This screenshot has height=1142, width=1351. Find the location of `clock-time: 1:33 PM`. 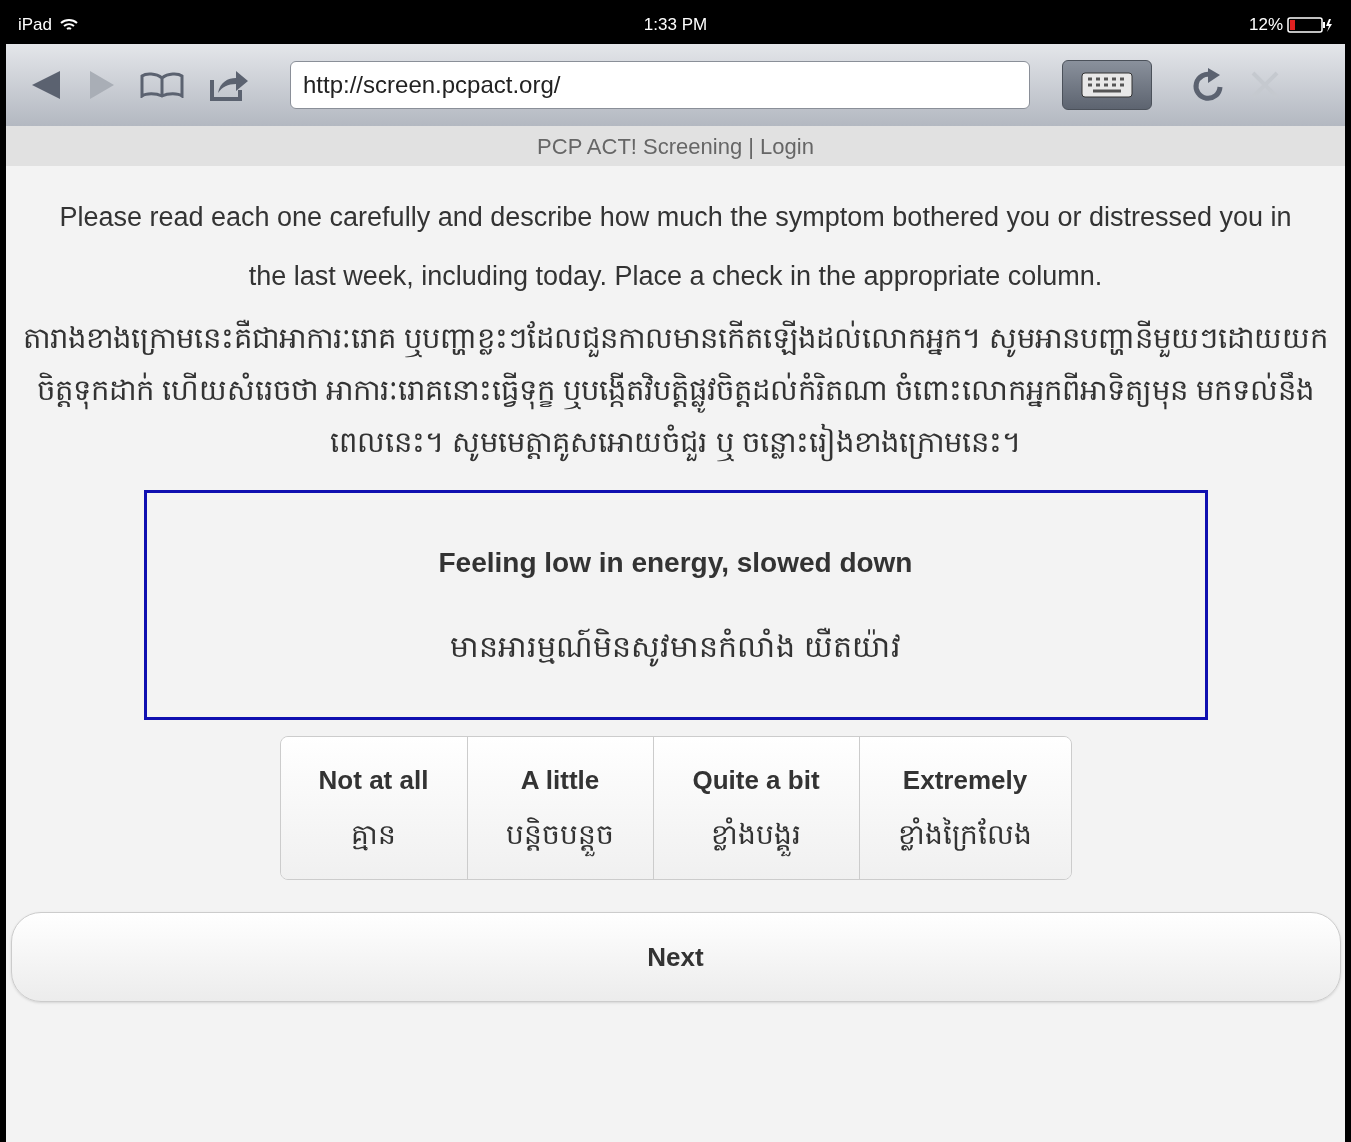

clock-time: 1:33 PM is located at coordinates (675, 25).